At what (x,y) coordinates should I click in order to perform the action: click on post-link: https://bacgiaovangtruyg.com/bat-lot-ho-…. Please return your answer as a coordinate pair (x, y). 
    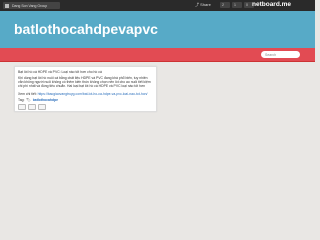
    Looking at the image, I should click on (93, 94).